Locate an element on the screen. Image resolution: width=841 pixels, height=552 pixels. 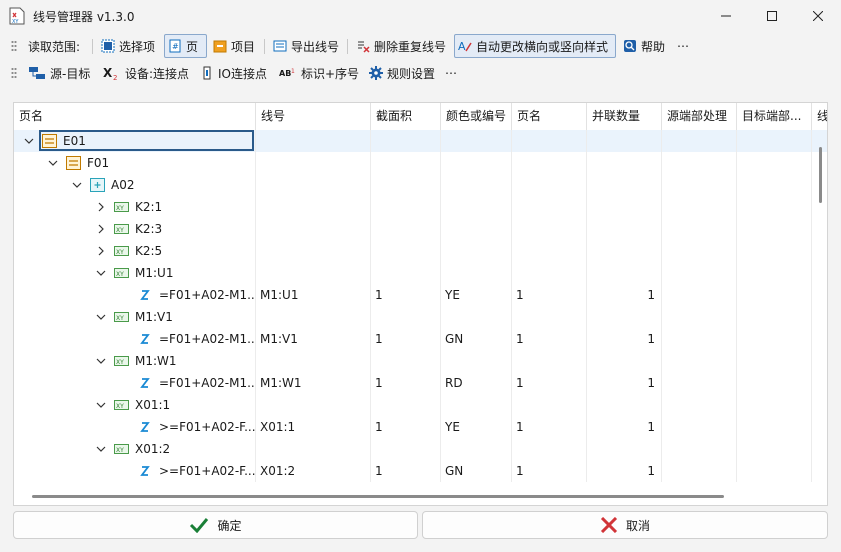
page-button: # 页 is located at coordinates (185, 46).